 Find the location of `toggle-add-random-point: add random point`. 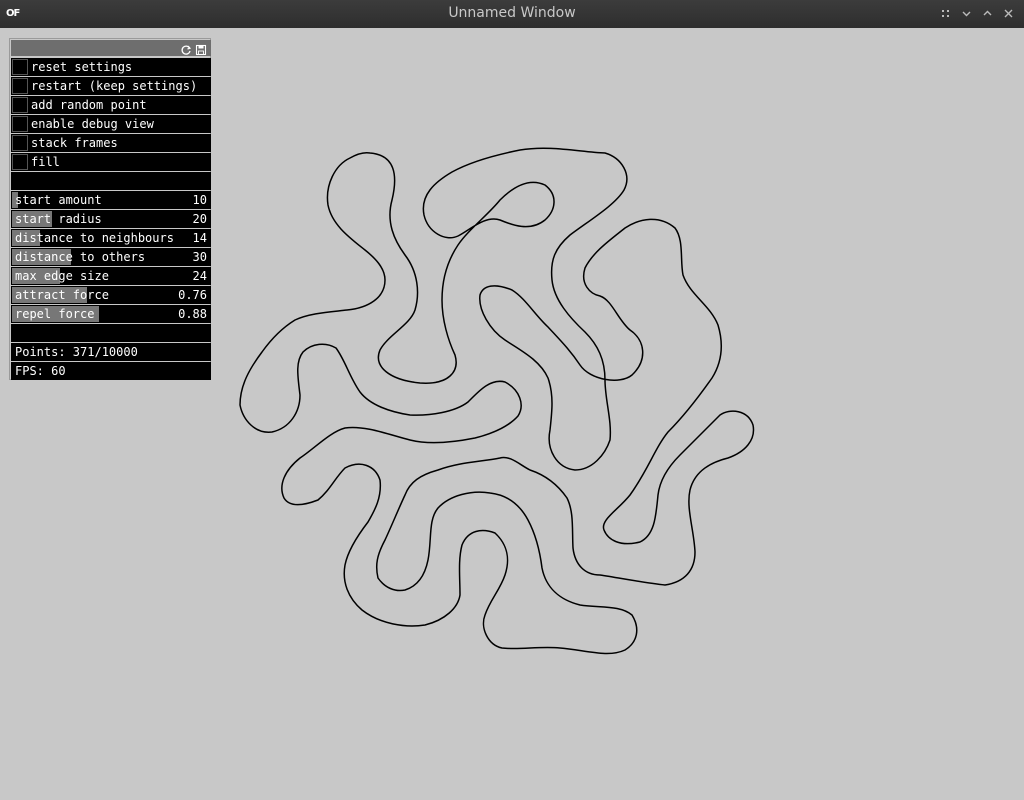

toggle-add-random-point: add random point is located at coordinates (111, 105).